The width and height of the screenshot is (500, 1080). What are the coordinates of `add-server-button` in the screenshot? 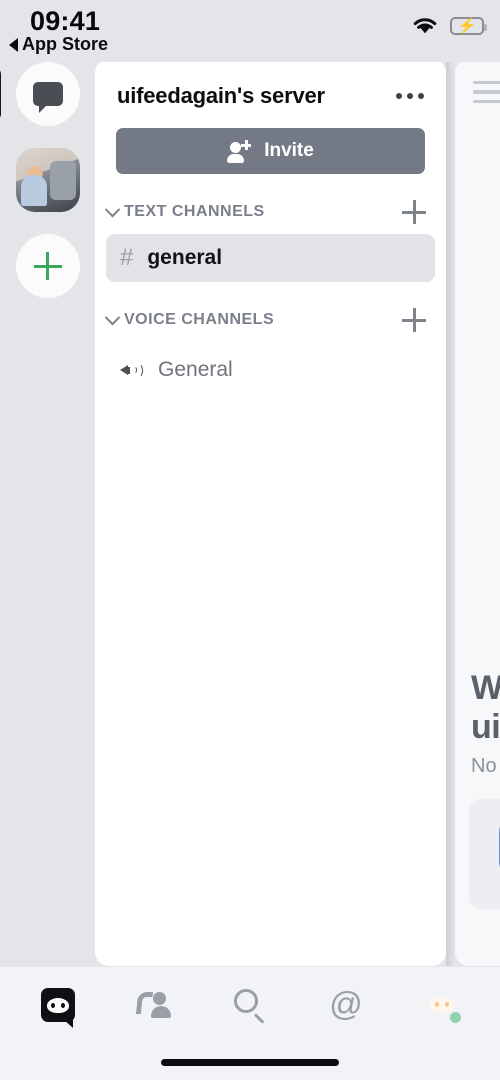 It's located at (47, 266).